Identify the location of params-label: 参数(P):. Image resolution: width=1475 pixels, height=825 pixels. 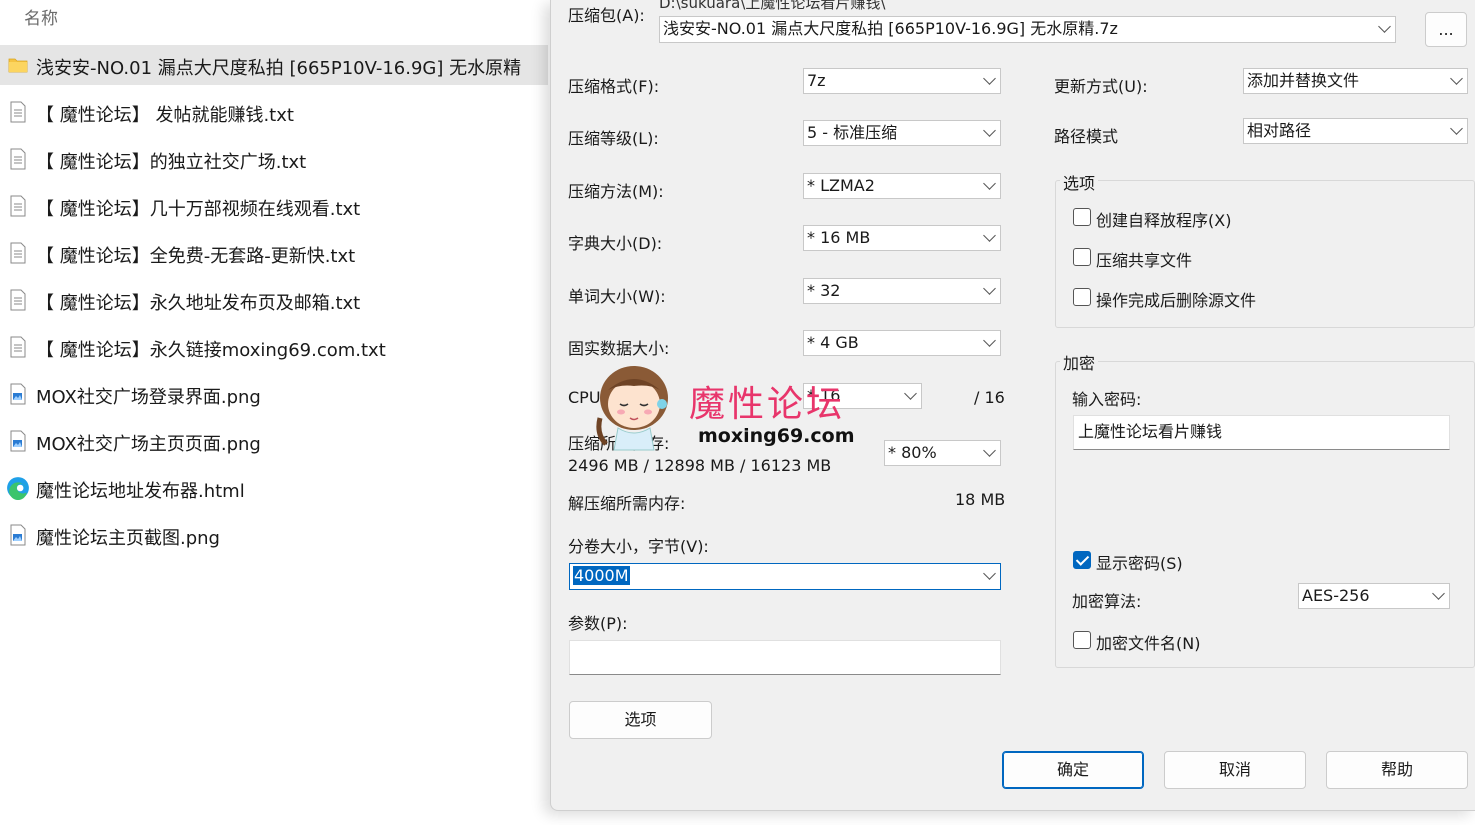
(598, 623).